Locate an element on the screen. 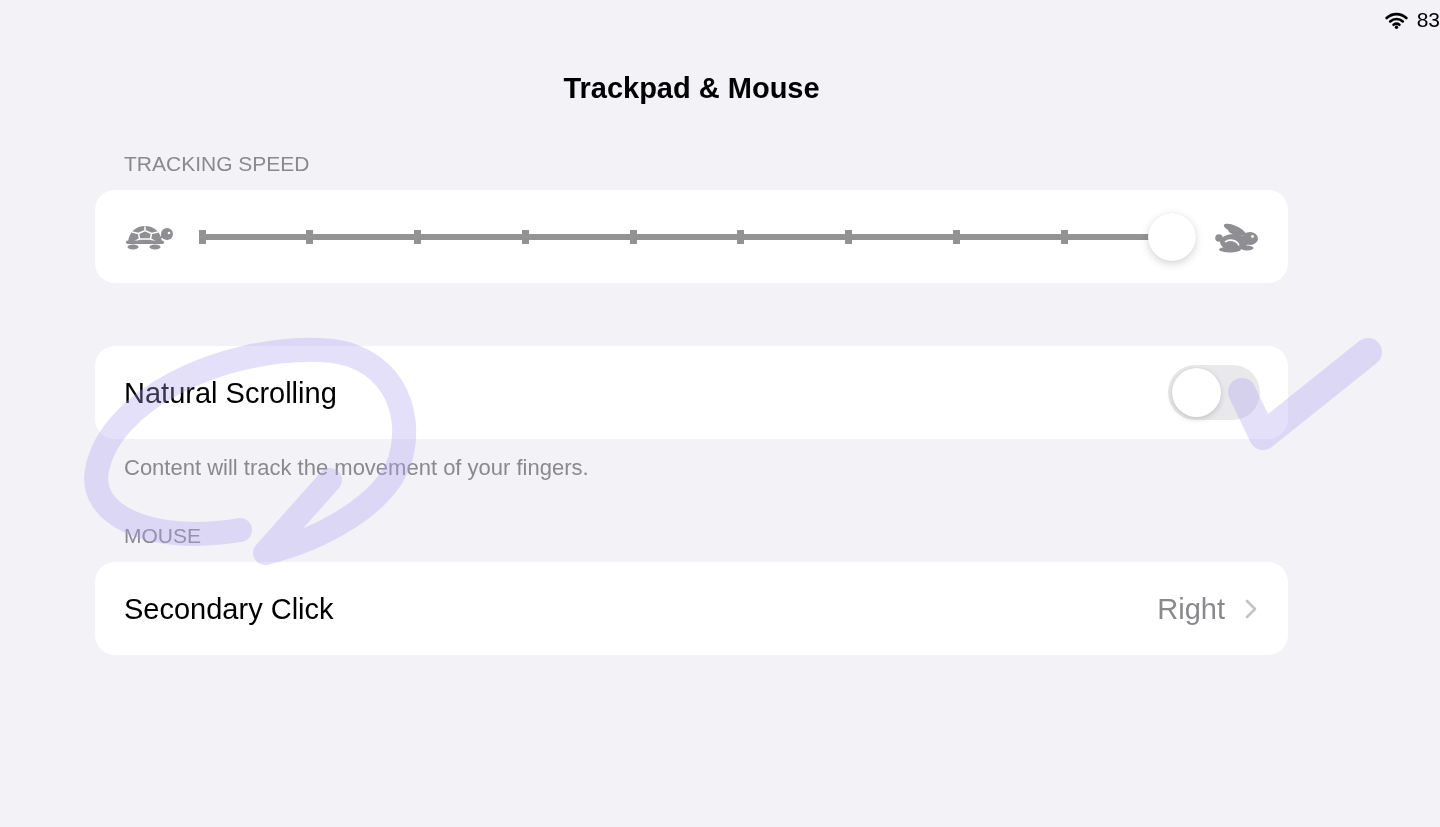 This screenshot has height=827, width=1440. section-header: MOUSE is located at coordinates (162, 536).